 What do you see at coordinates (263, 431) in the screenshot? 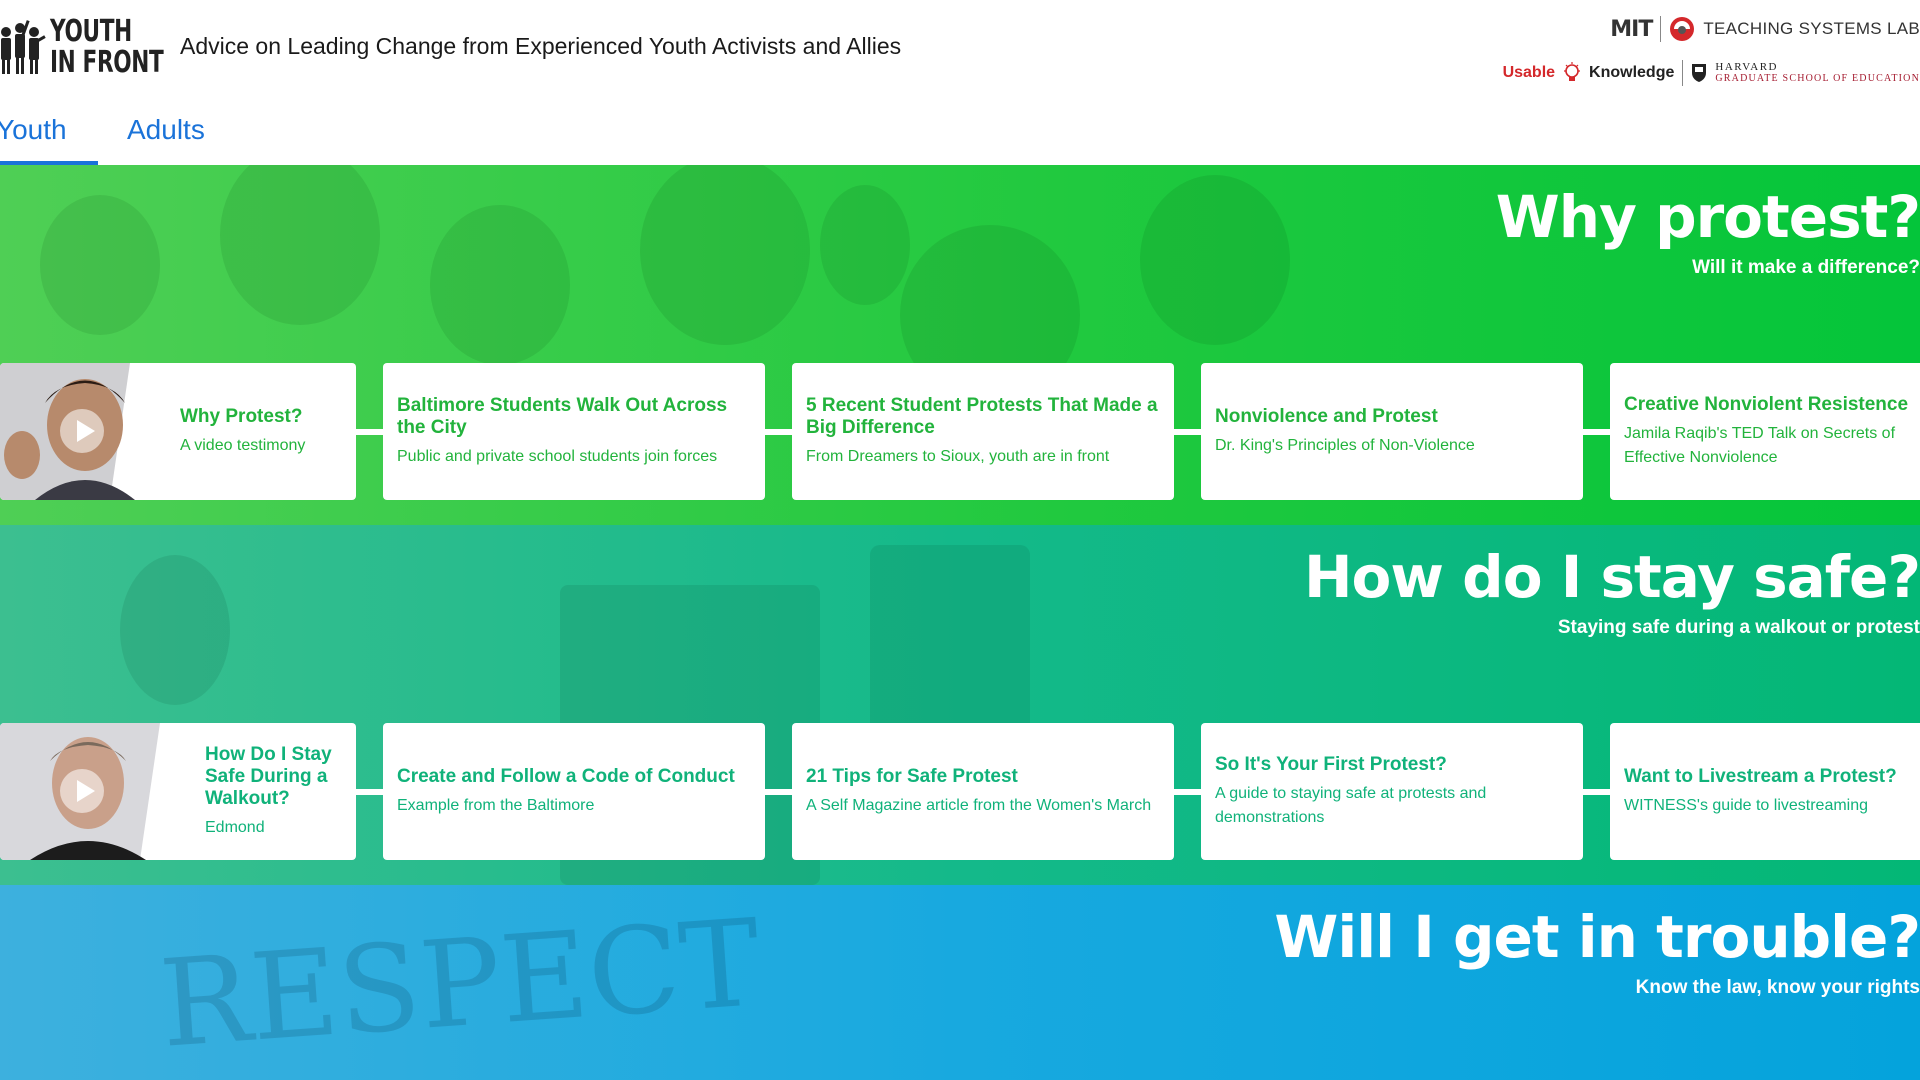
I see `card-body: Why Protest? A video testimony` at bounding box center [263, 431].